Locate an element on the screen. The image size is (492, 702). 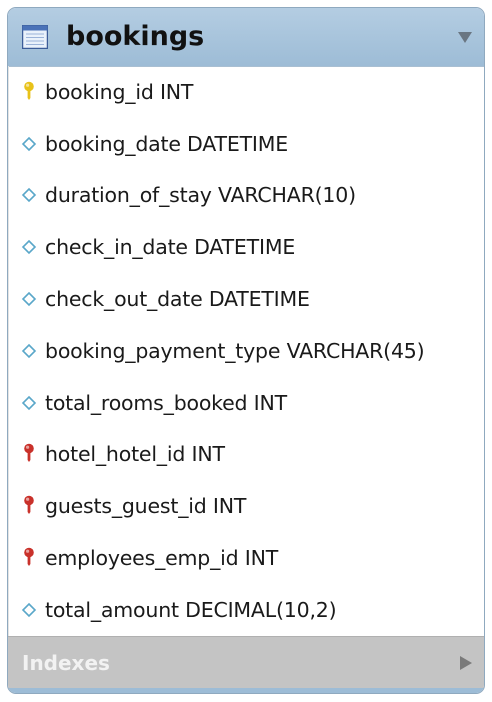
column-label: total_amount DECIMAL(10,2) is located at coordinates (191, 609).